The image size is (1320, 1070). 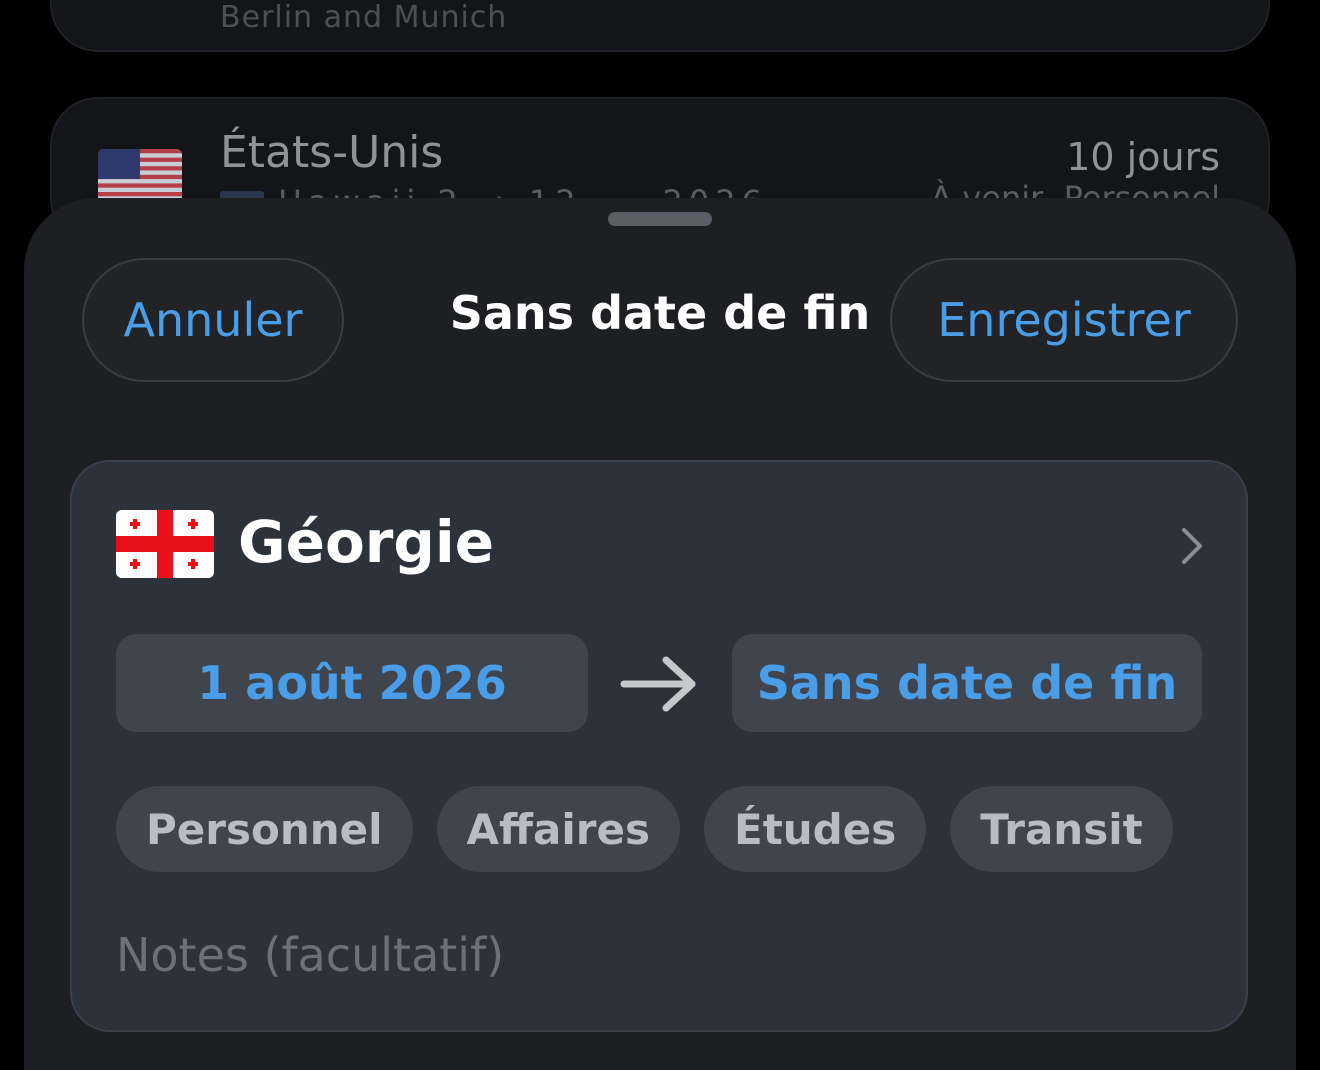 I want to click on tag-affaires: Affaires, so click(x=558, y=829).